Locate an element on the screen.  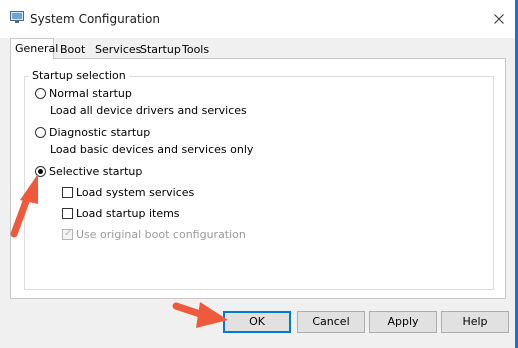
close-icon is located at coordinates (499, 19).